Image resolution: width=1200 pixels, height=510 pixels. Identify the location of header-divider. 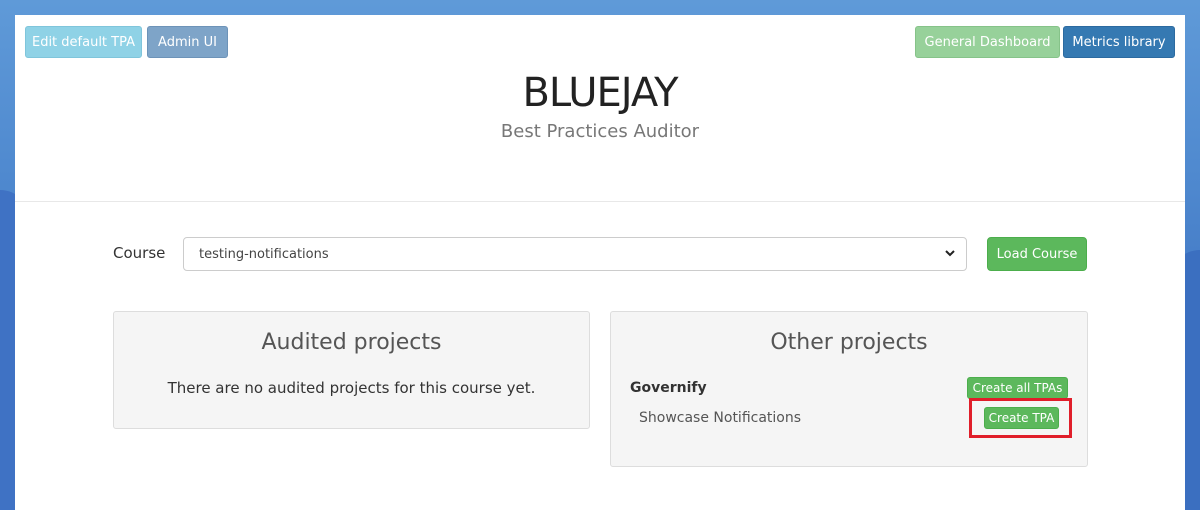
(600, 201).